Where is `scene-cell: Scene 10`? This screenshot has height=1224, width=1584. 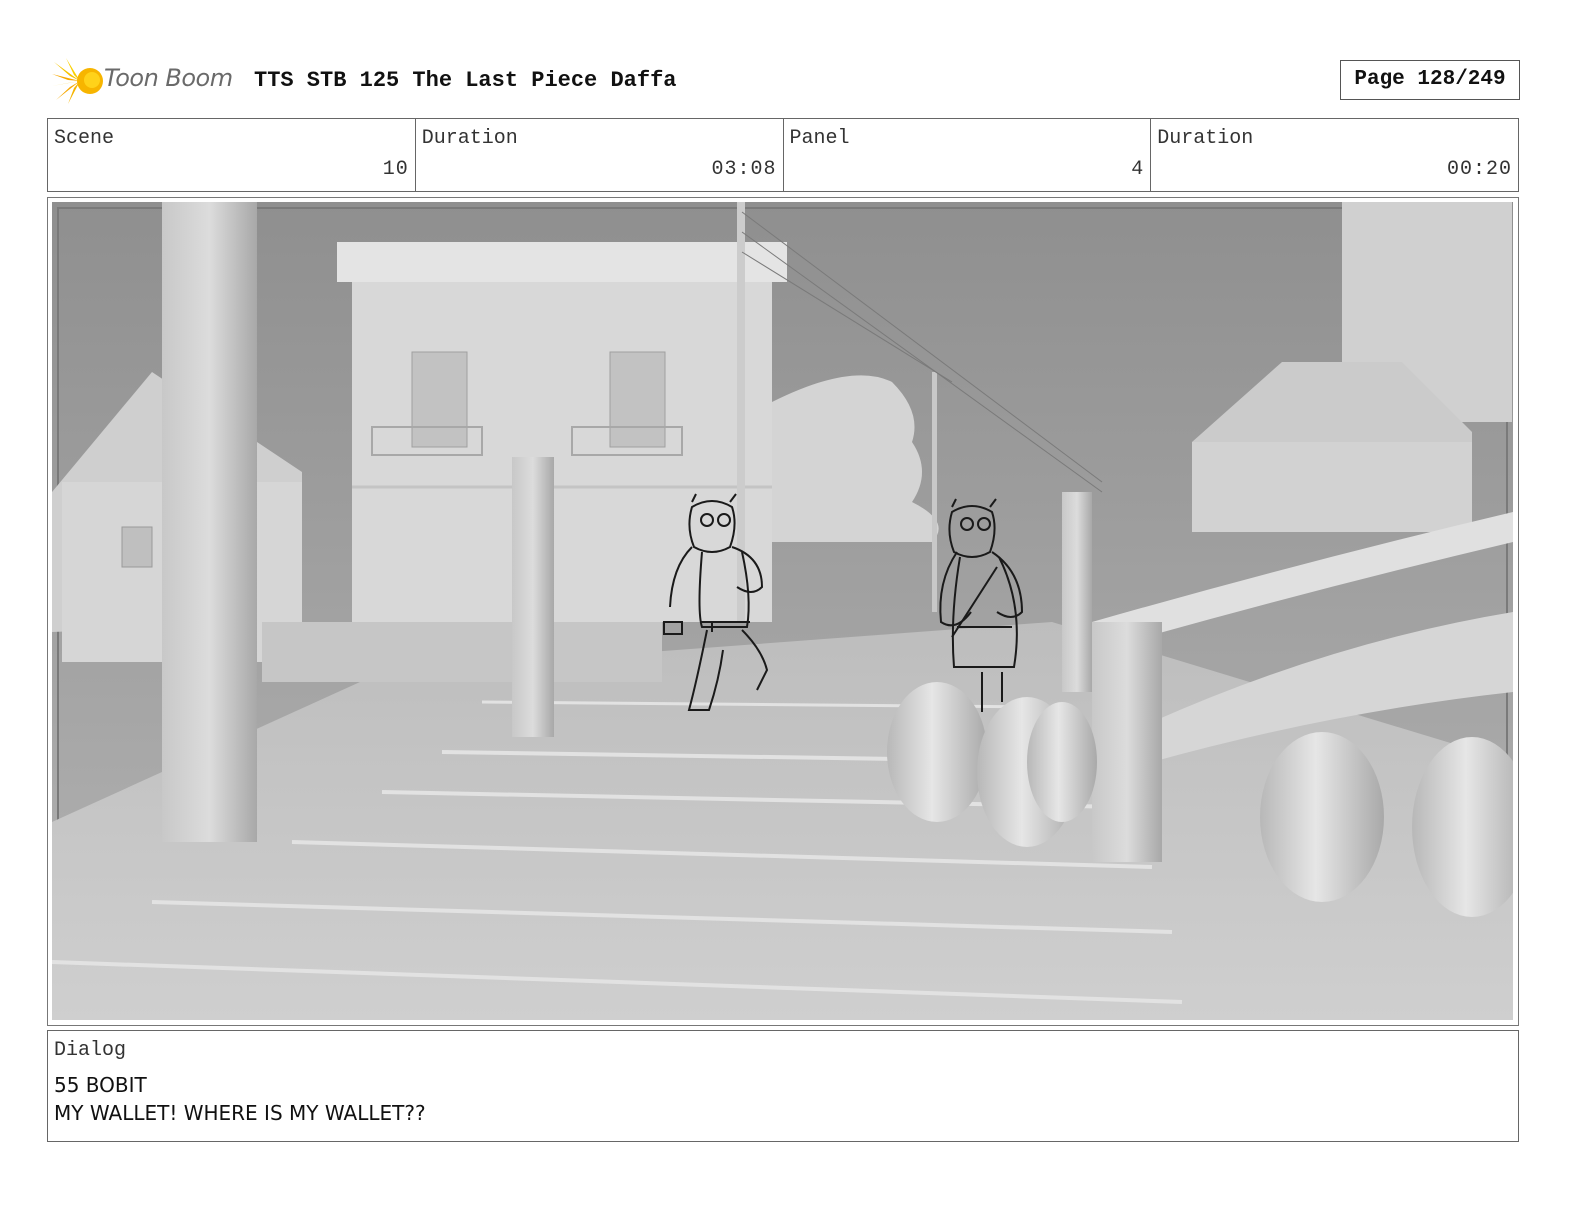
scene-cell: Scene 10 is located at coordinates (232, 155).